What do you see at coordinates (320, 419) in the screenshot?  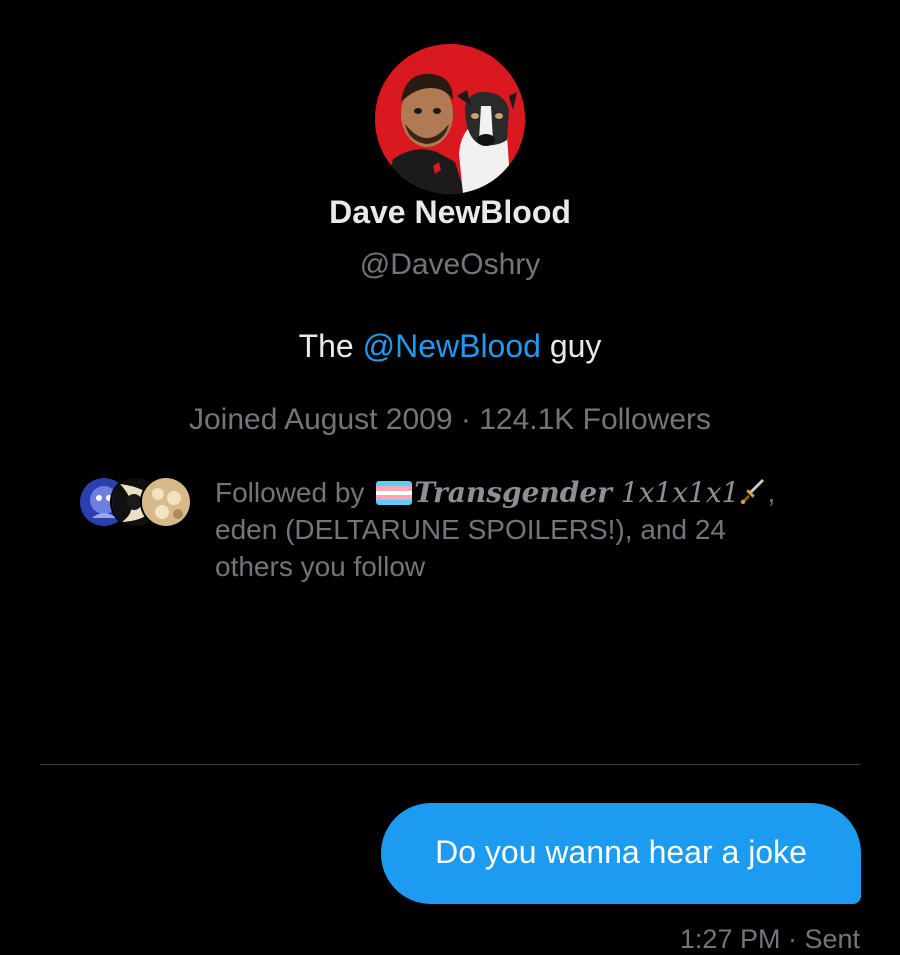 I see `joined-date: Joined August 2009` at bounding box center [320, 419].